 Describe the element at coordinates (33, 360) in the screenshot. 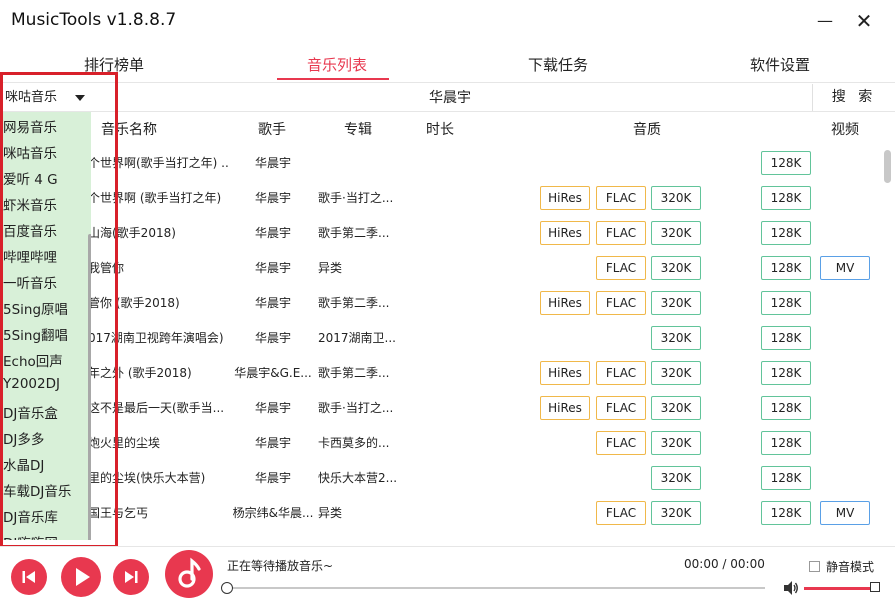

I see `source-option: Echo回声` at that location.